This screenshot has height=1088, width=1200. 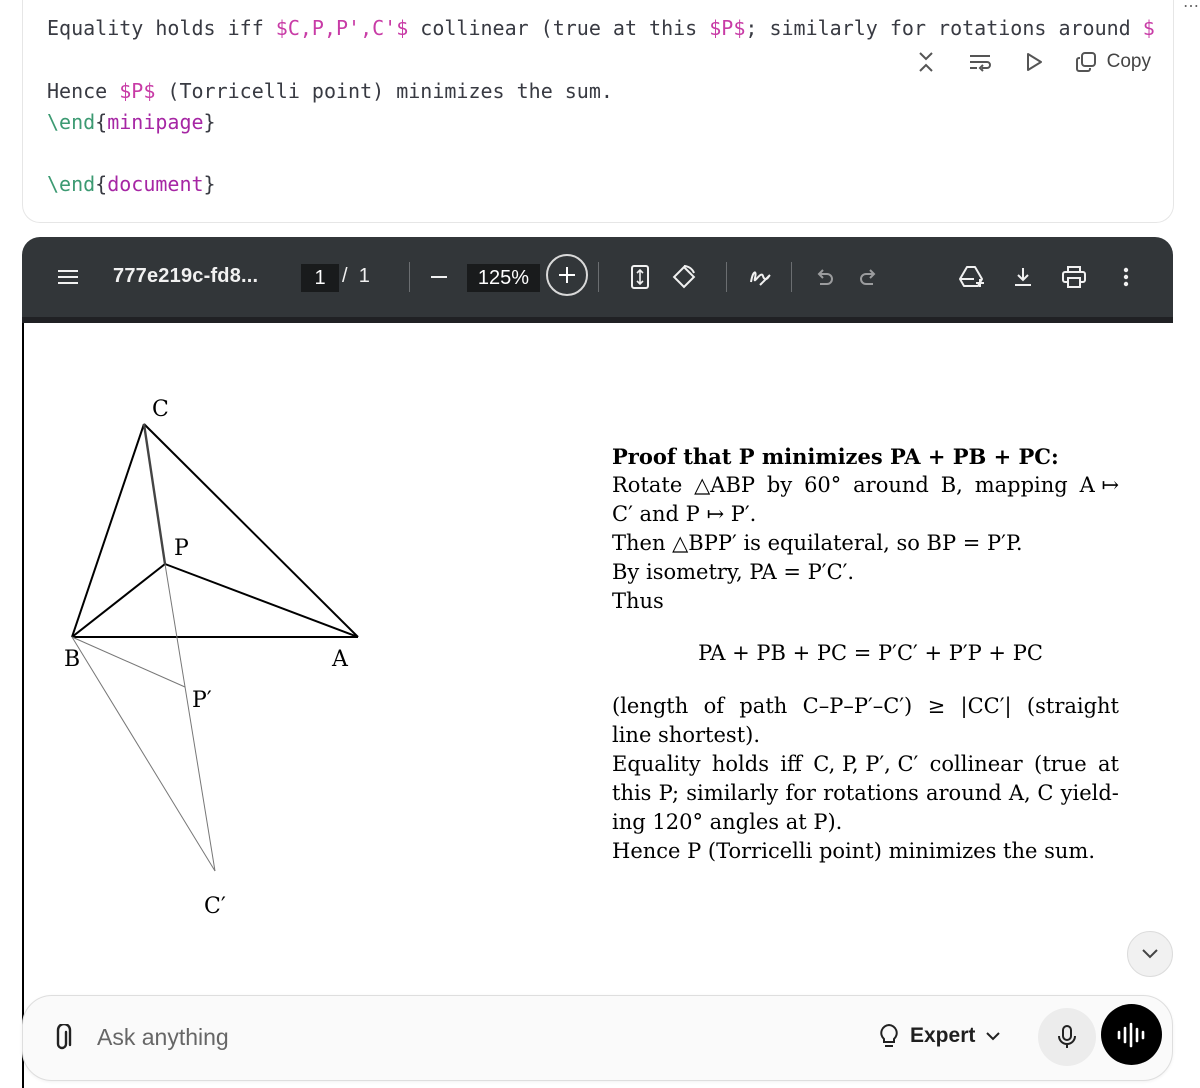 I want to click on proof-line: (length of path C–P–P′–C′) ≥ |CC′| (straight, so click(x=865, y=706).